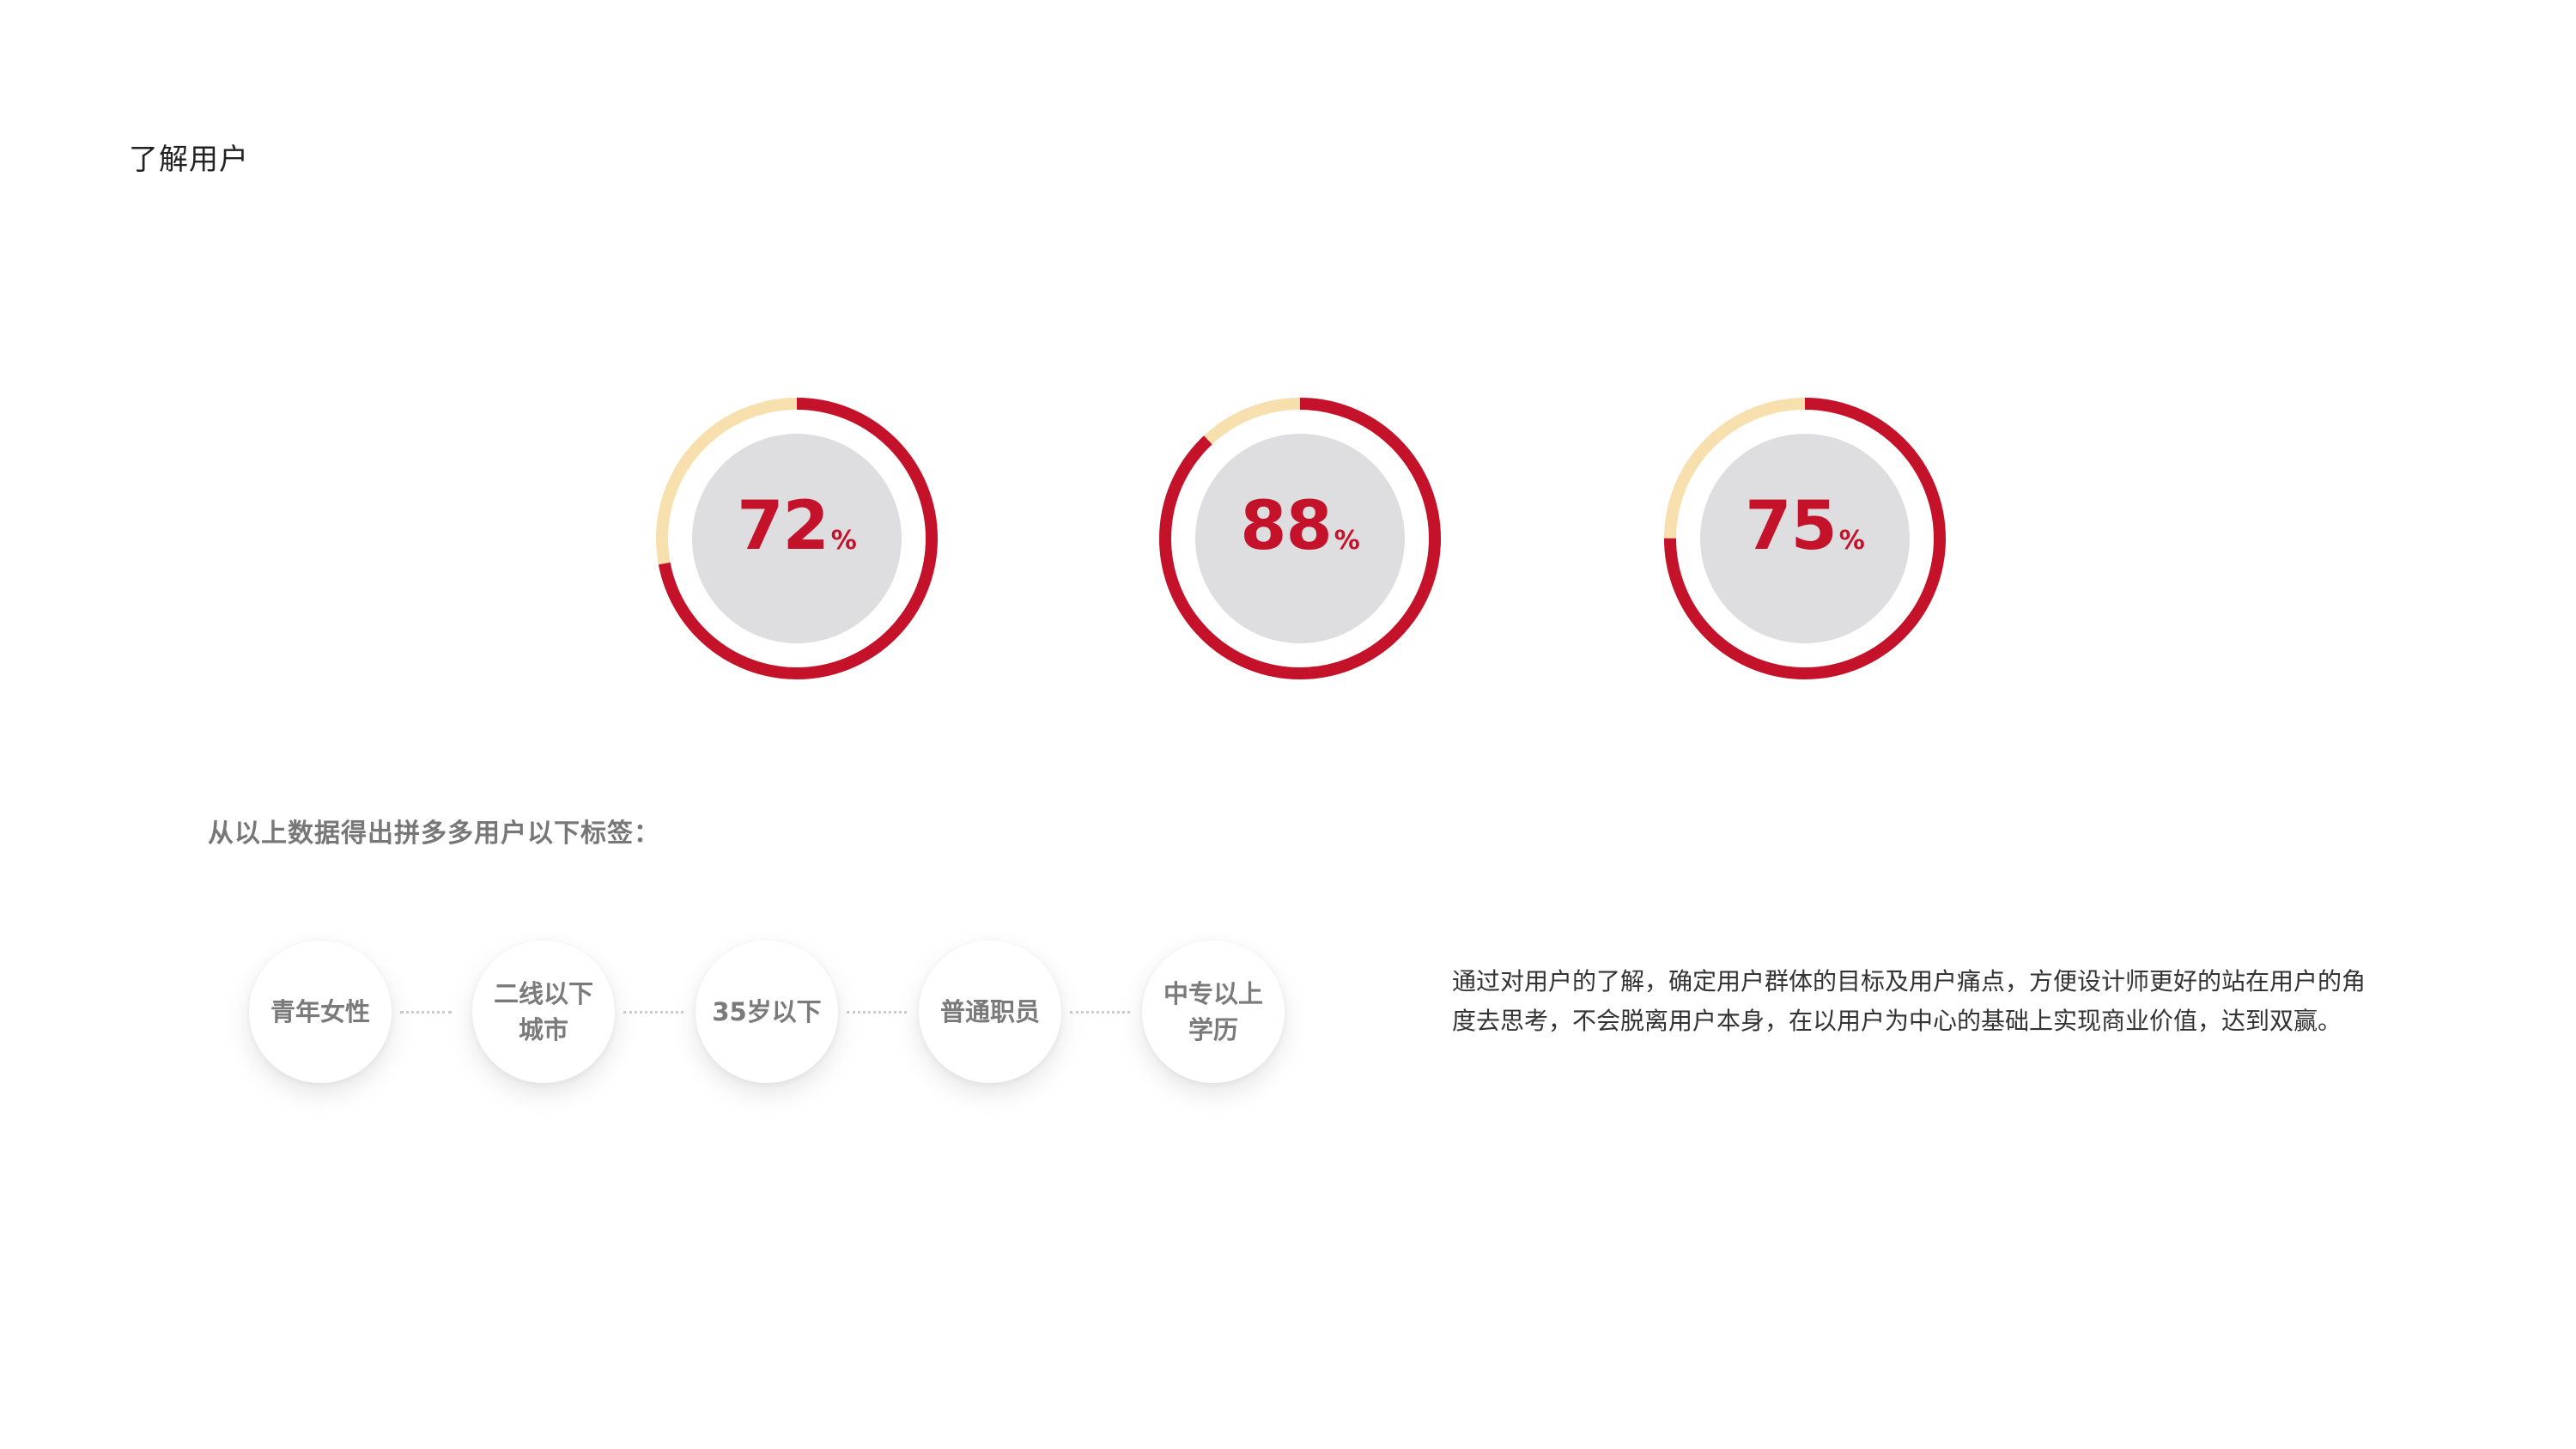  What do you see at coordinates (434, 834) in the screenshot?
I see `tags-intro: 从以上数据得出拼多多用户以下标签：` at bounding box center [434, 834].